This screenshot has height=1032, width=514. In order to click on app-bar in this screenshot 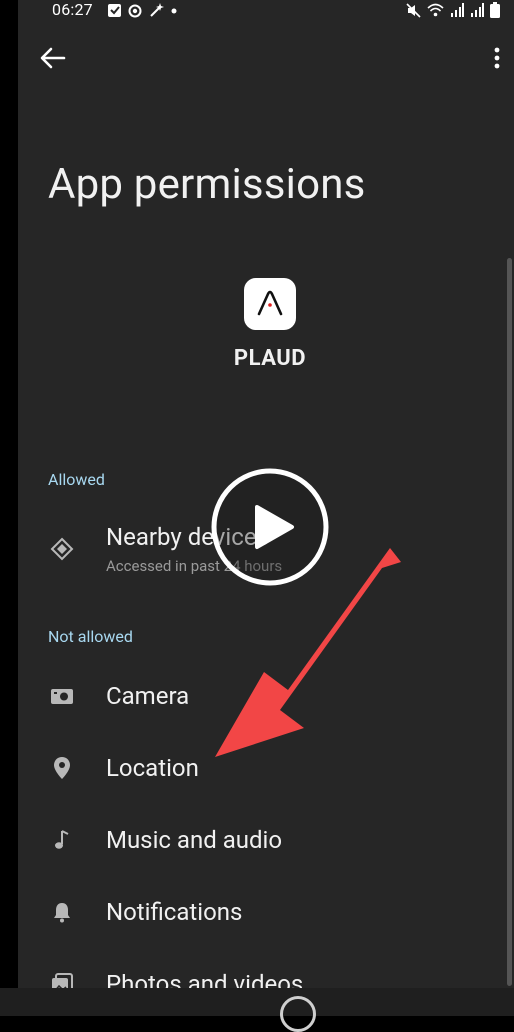, I will do `click(266, 57)`.